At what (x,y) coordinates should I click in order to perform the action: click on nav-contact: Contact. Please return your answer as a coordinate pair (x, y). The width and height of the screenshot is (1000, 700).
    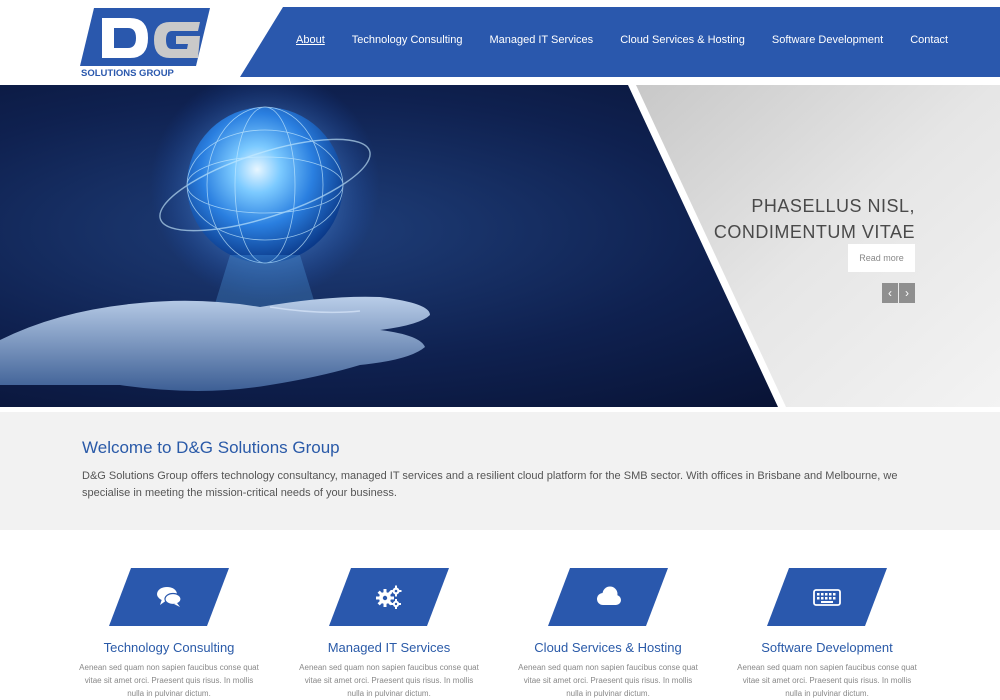
    Looking at the image, I should click on (929, 40).